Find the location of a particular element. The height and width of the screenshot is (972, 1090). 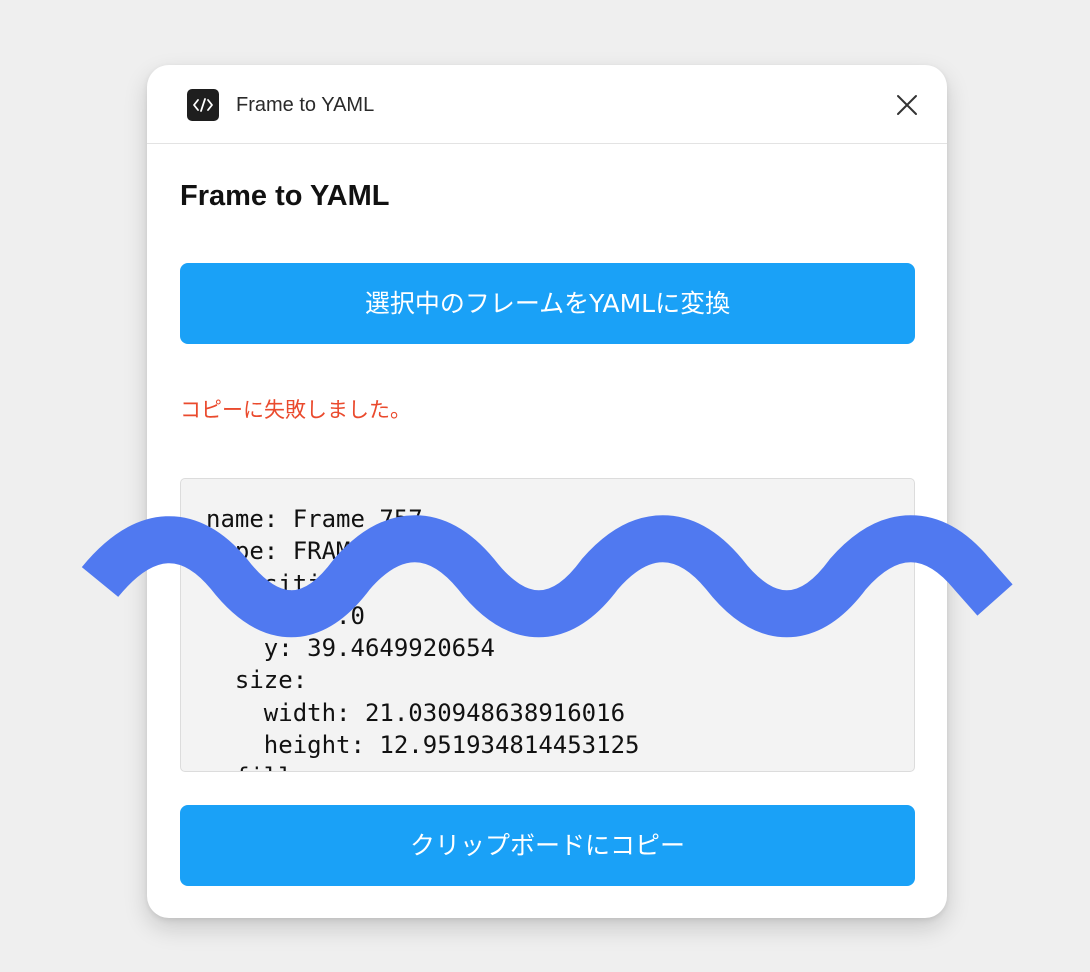

close-button is located at coordinates (907, 105).